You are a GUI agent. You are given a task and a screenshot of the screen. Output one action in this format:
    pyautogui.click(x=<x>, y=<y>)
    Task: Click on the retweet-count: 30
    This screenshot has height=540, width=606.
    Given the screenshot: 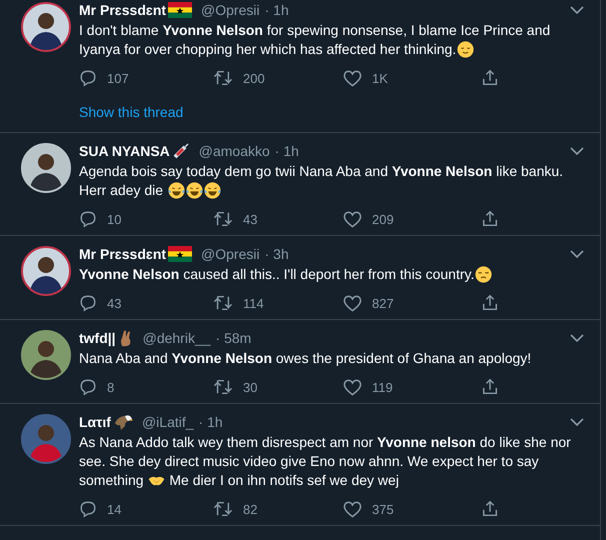 What is the action you would take?
    pyautogui.click(x=250, y=387)
    